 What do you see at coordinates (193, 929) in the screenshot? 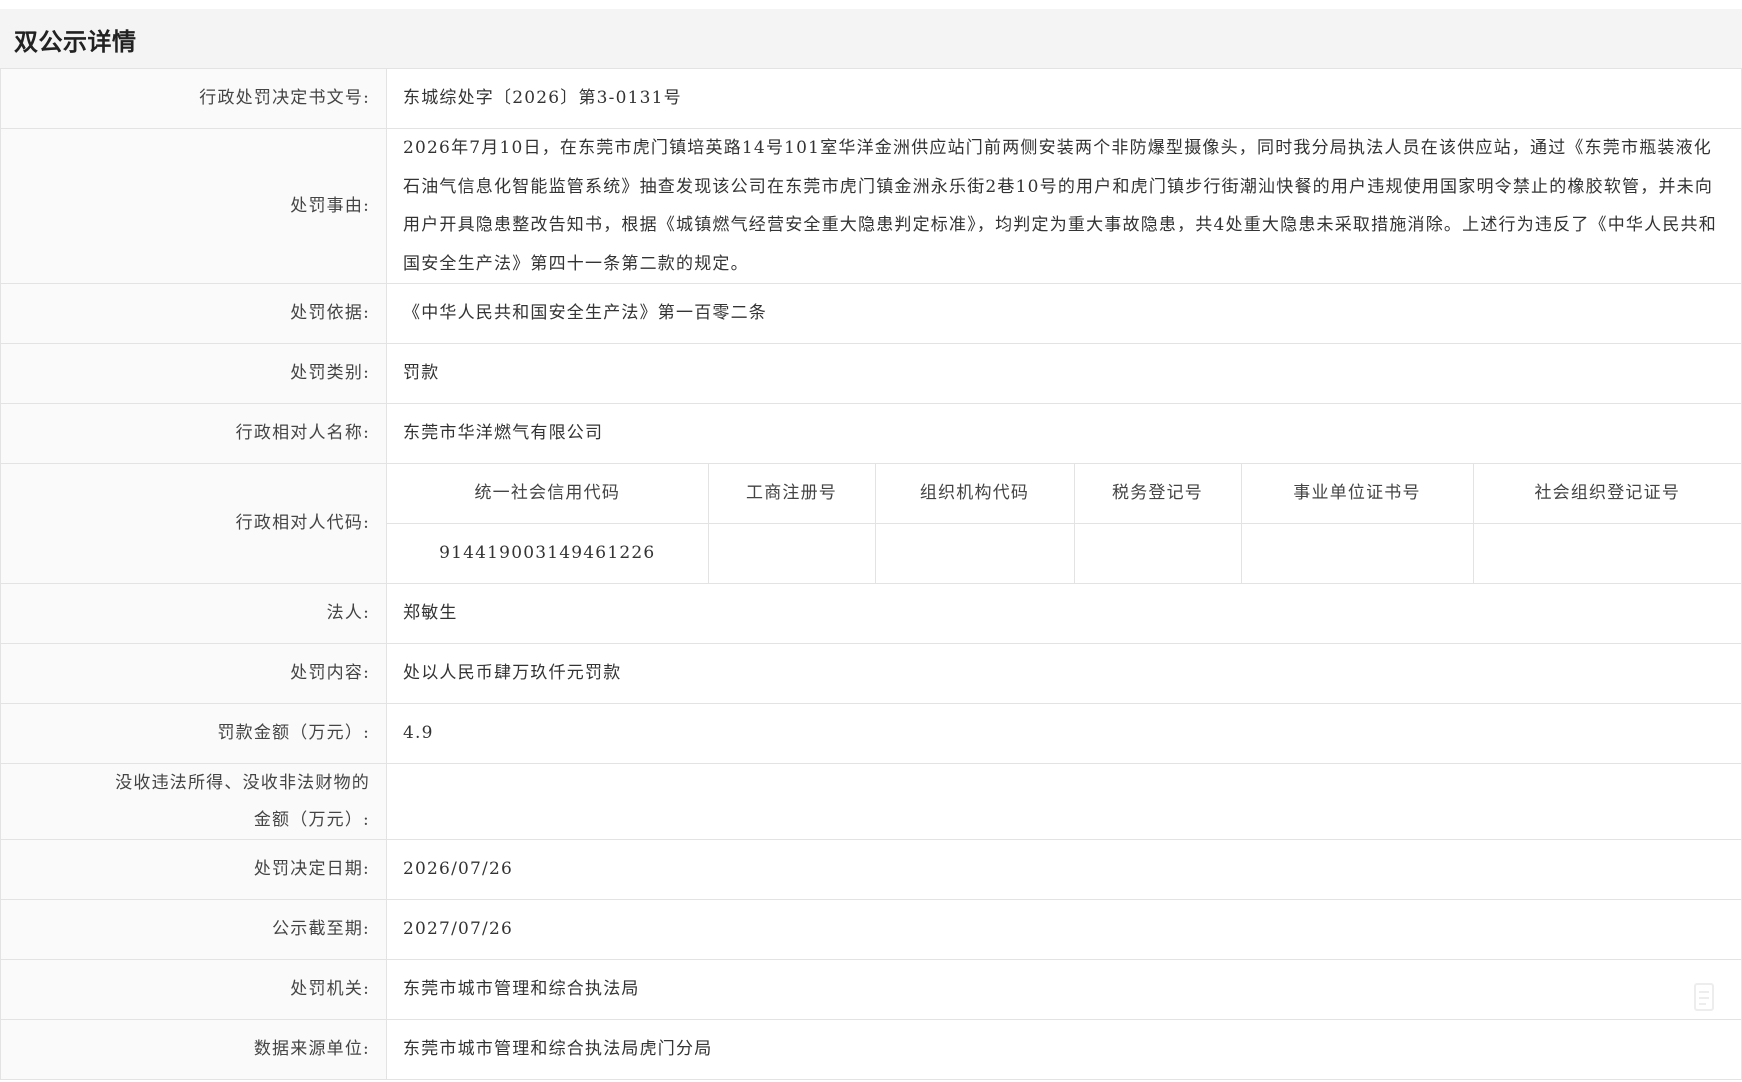
I see `label-publicity-end: 公示截至期:` at bounding box center [193, 929].